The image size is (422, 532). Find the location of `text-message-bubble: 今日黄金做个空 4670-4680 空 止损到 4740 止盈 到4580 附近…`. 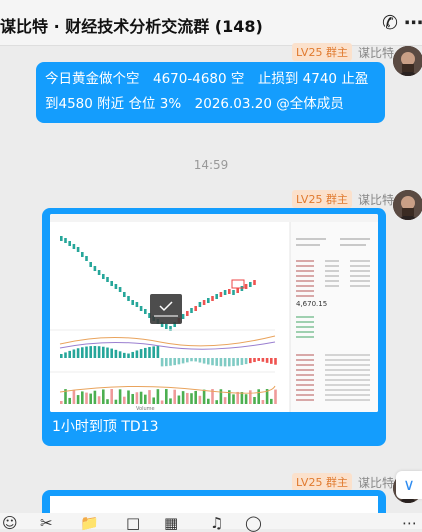

text-message-bubble: 今日黄金做个空 4670-4680 空 止损到 4740 止盈 到4580 附近… is located at coordinates (210, 92).